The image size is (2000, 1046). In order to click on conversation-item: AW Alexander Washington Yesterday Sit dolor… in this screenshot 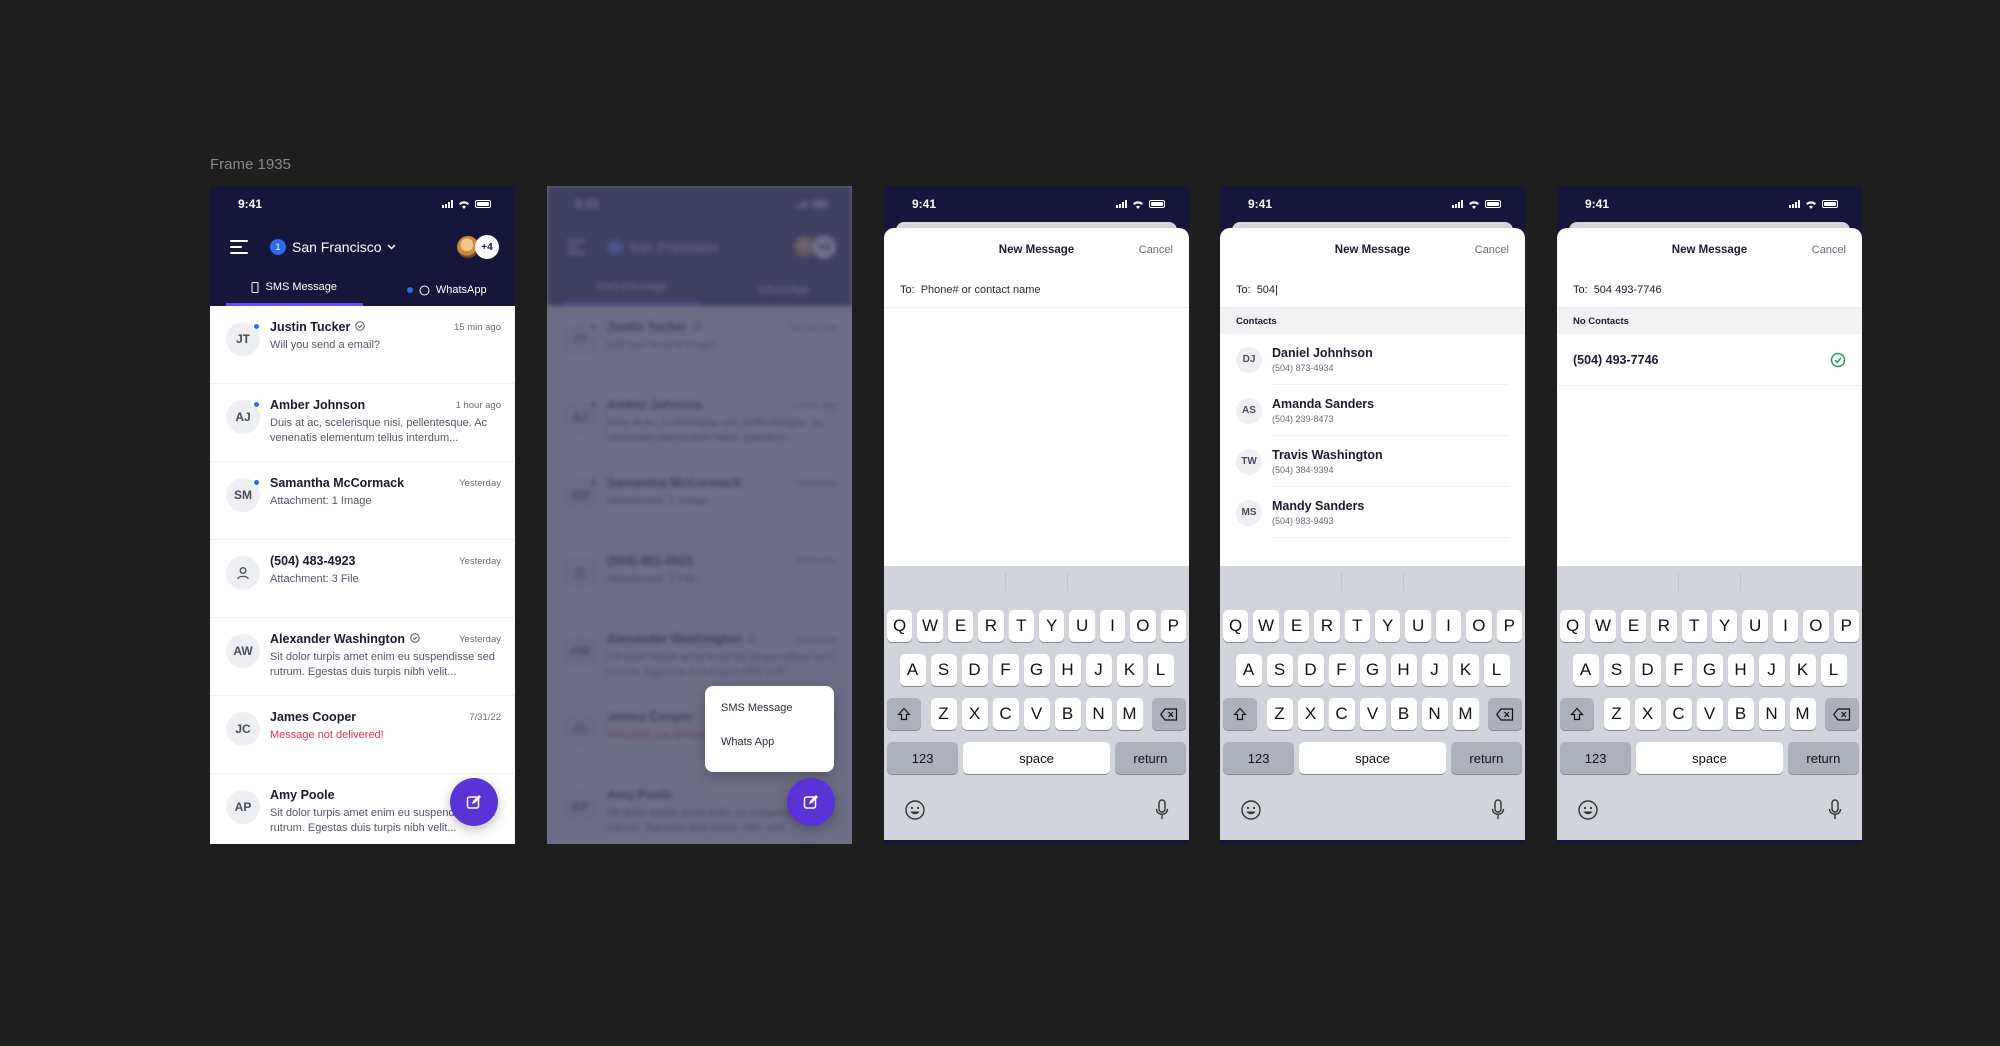, I will do `click(362, 657)`.